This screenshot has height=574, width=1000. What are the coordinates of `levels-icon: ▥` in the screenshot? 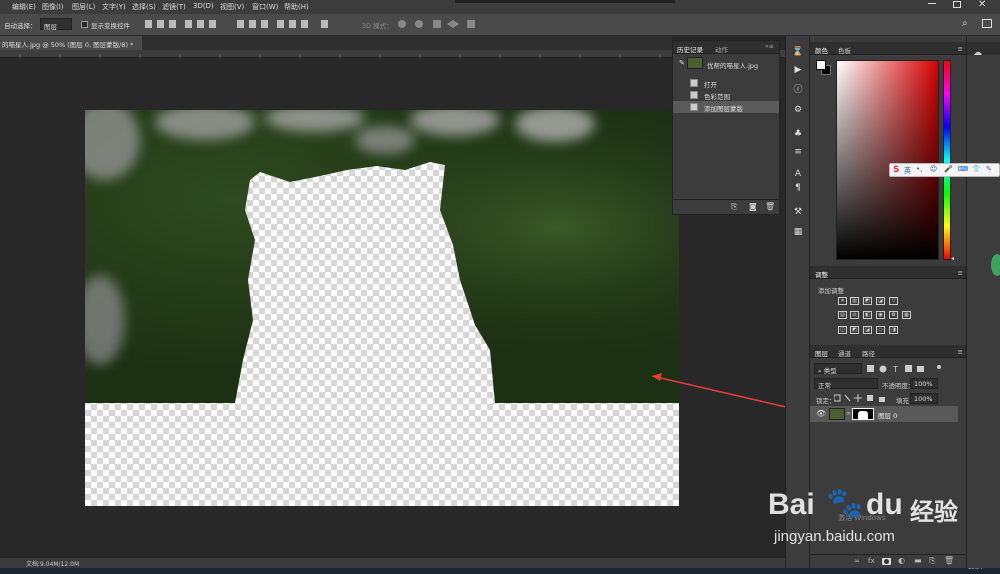 It's located at (854, 301).